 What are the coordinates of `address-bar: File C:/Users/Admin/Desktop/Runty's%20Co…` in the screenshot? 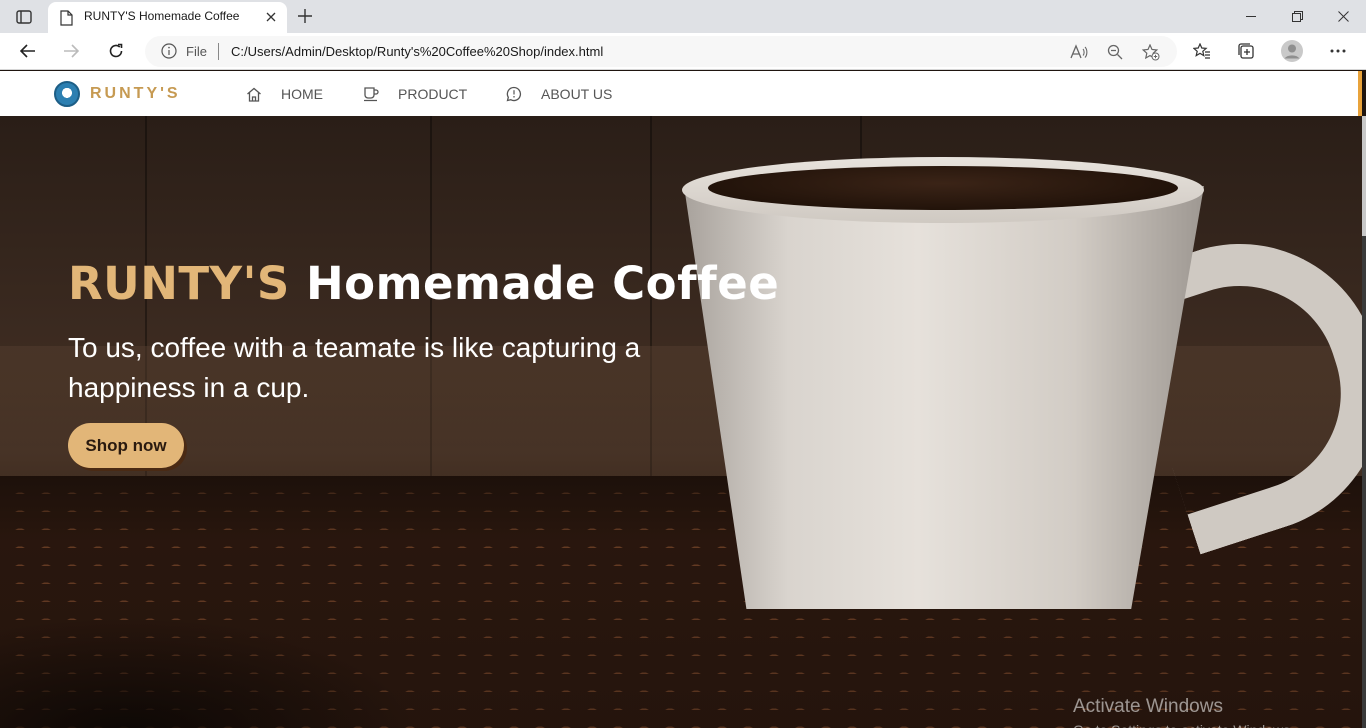 It's located at (661, 51).